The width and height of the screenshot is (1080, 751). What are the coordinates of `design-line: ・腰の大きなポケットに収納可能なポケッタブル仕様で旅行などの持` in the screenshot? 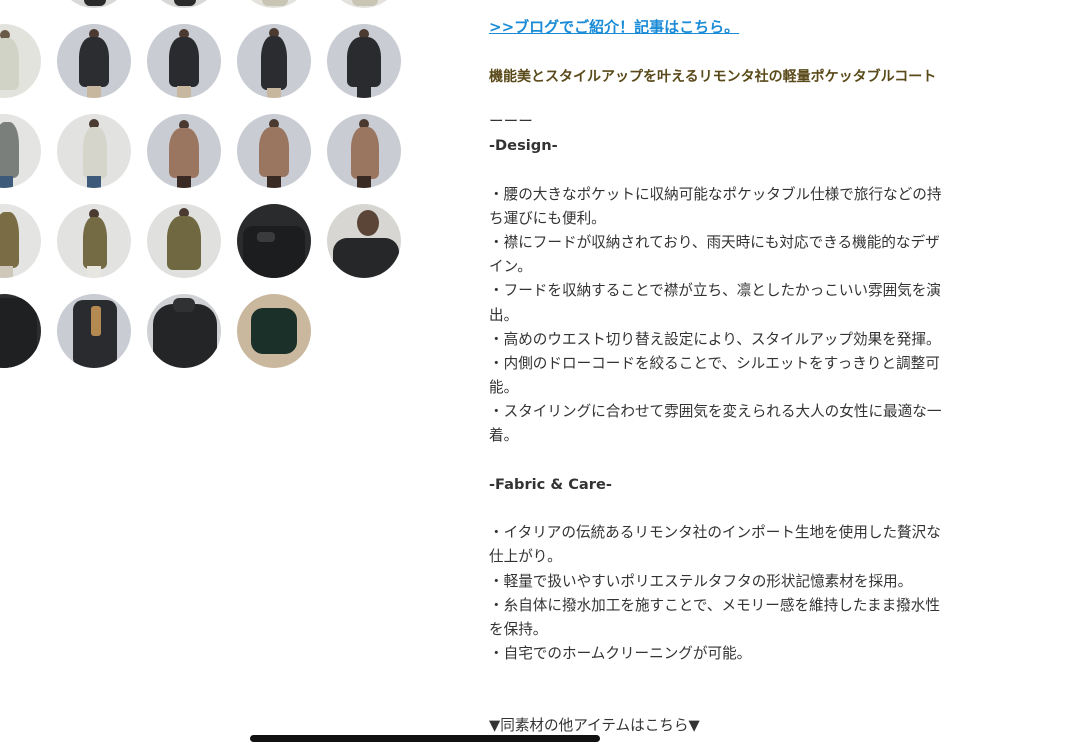 It's located at (715, 194).